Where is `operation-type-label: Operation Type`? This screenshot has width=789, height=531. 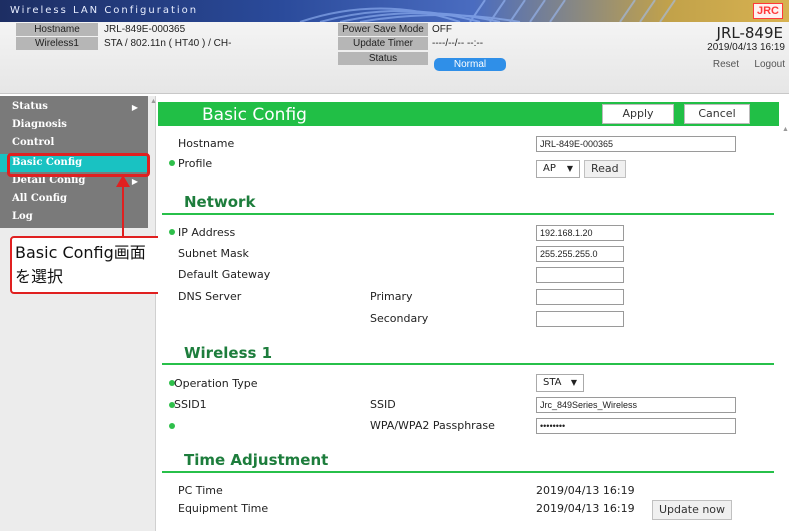 operation-type-label: Operation Type is located at coordinates (216, 383).